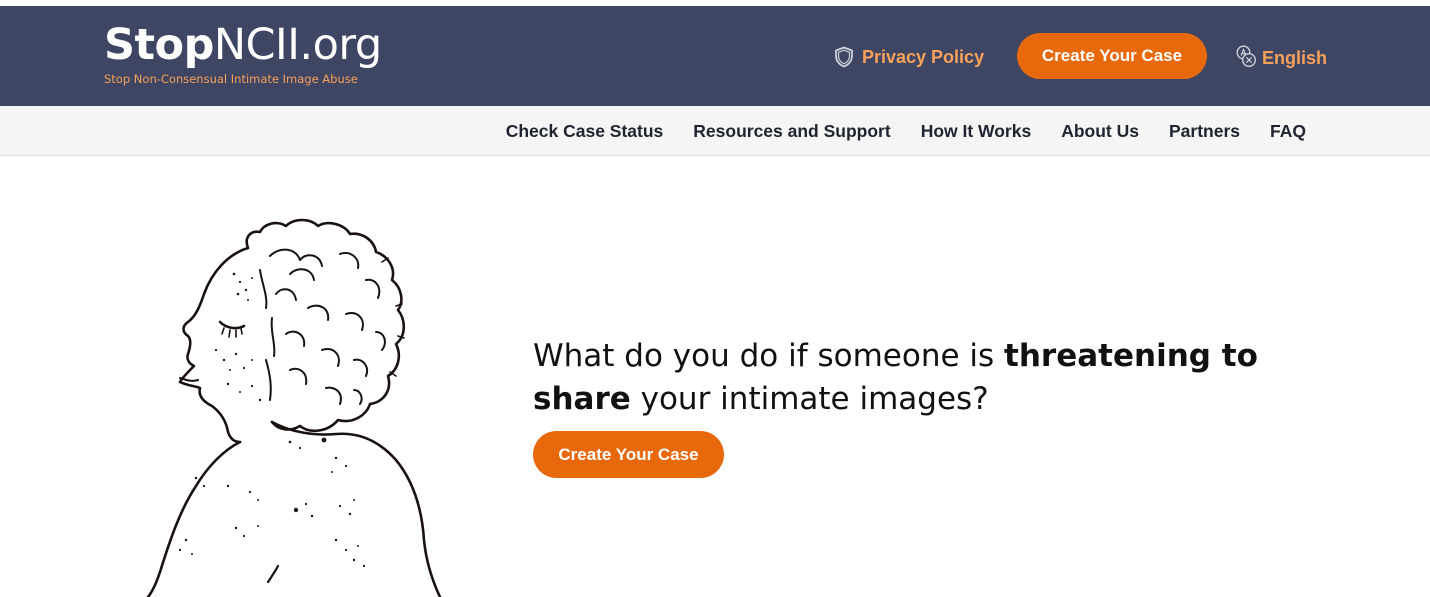  What do you see at coordinates (1100, 131) in the screenshot?
I see `nav-item-about-us: About Us` at bounding box center [1100, 131].